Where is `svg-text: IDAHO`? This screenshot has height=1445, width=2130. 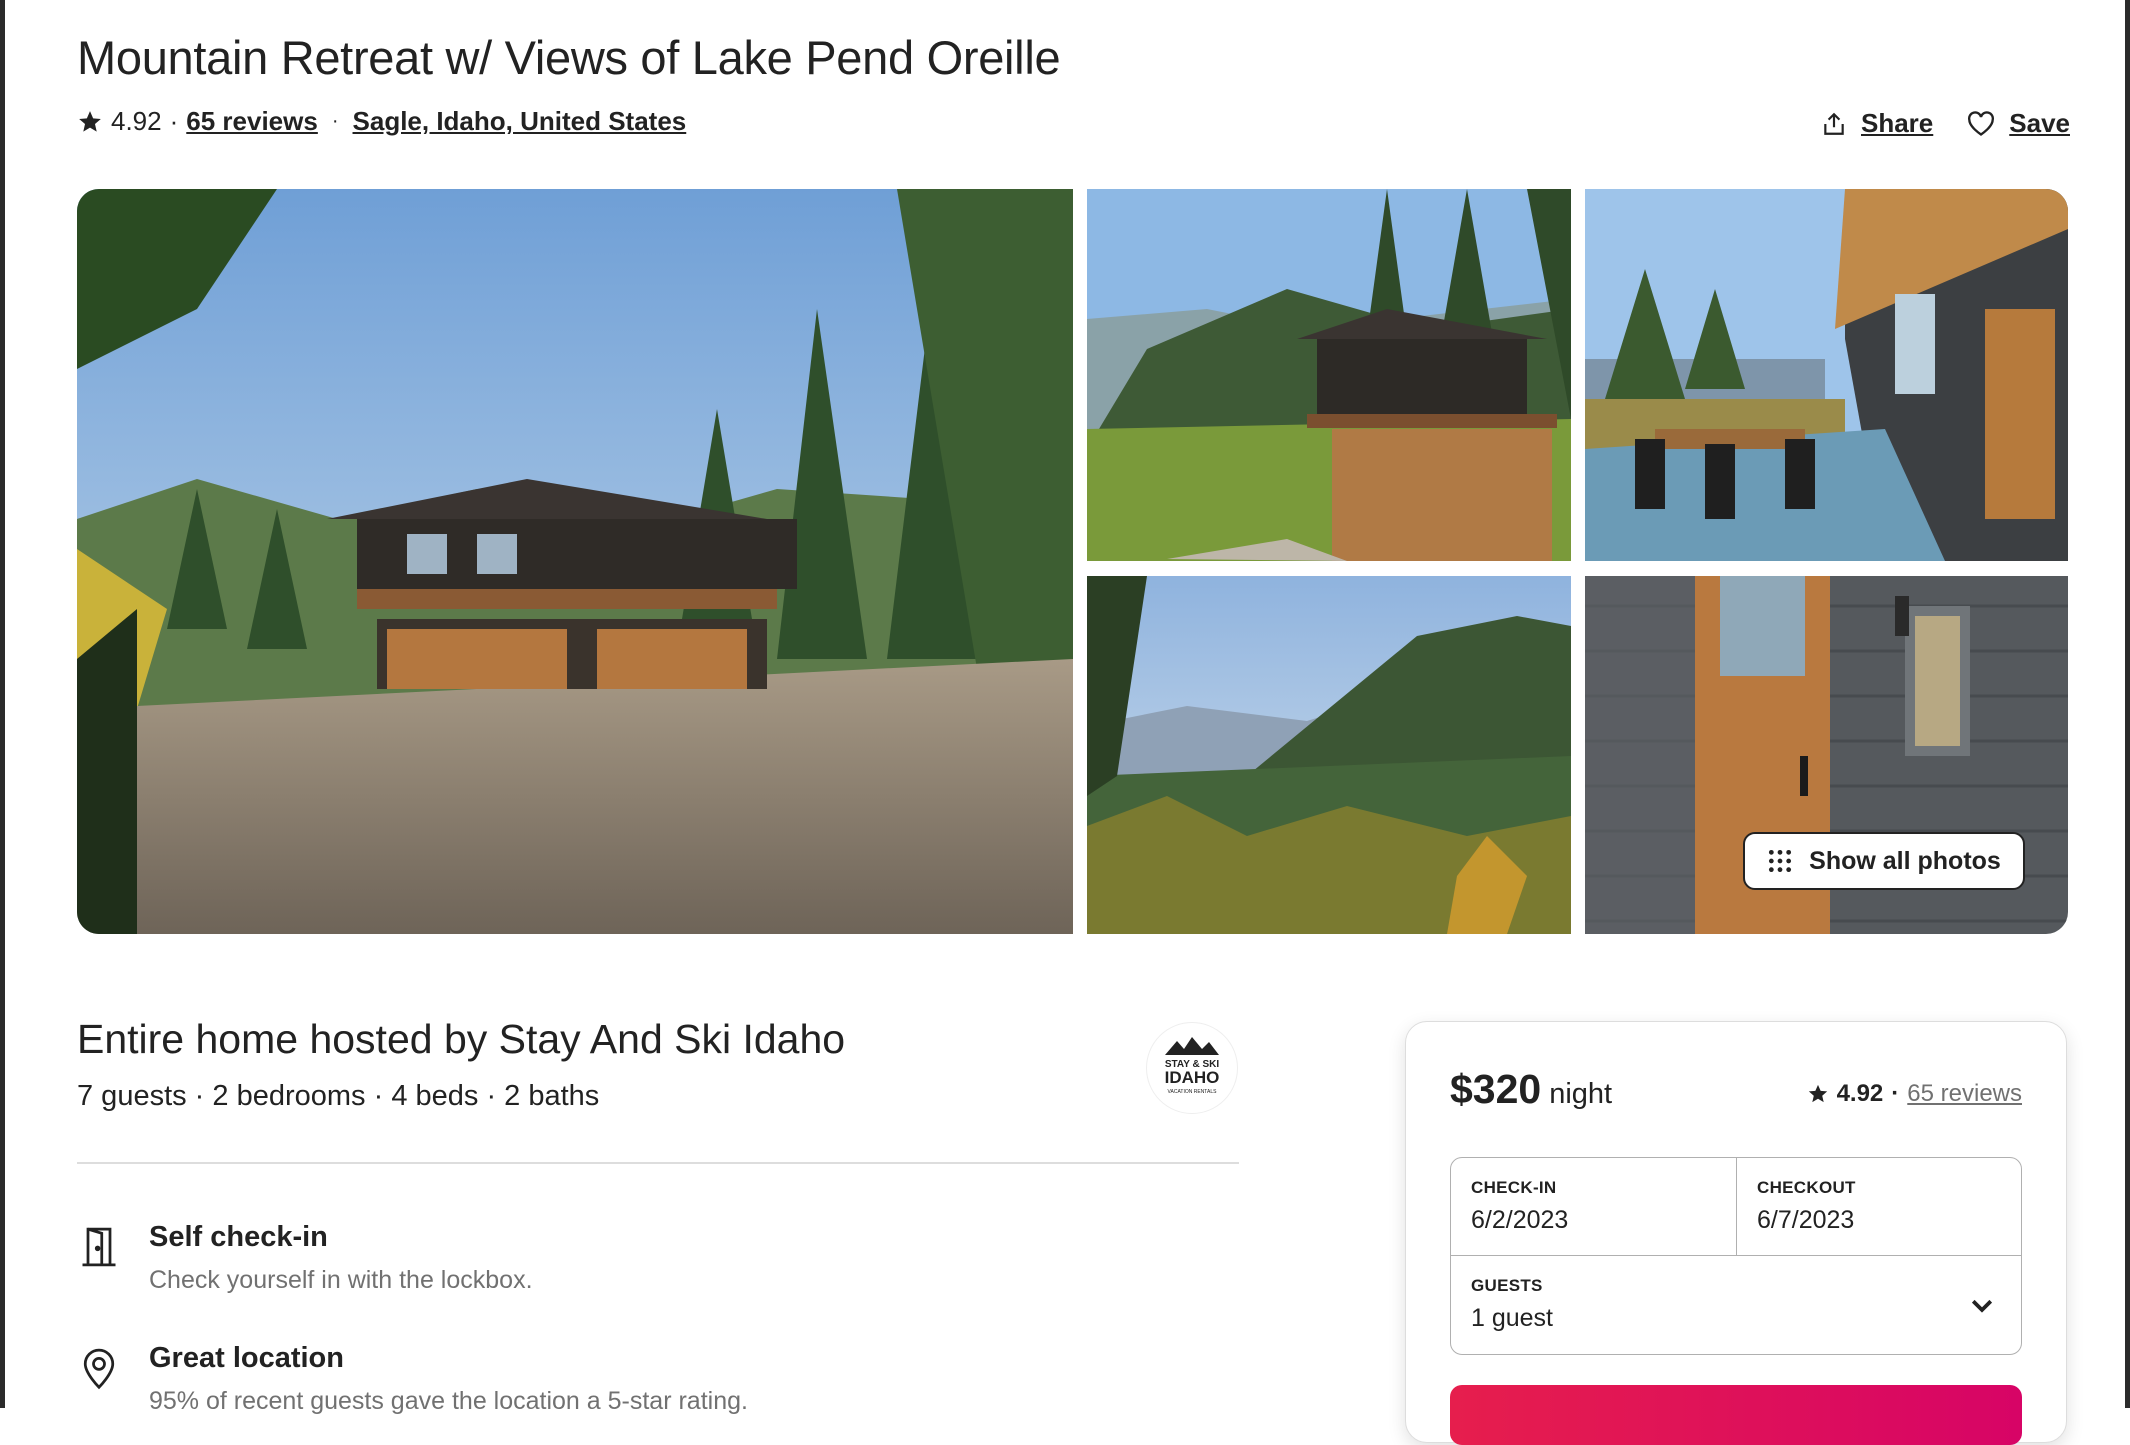
svg-text: IDAHO is located at coordinates (1192, 1077).